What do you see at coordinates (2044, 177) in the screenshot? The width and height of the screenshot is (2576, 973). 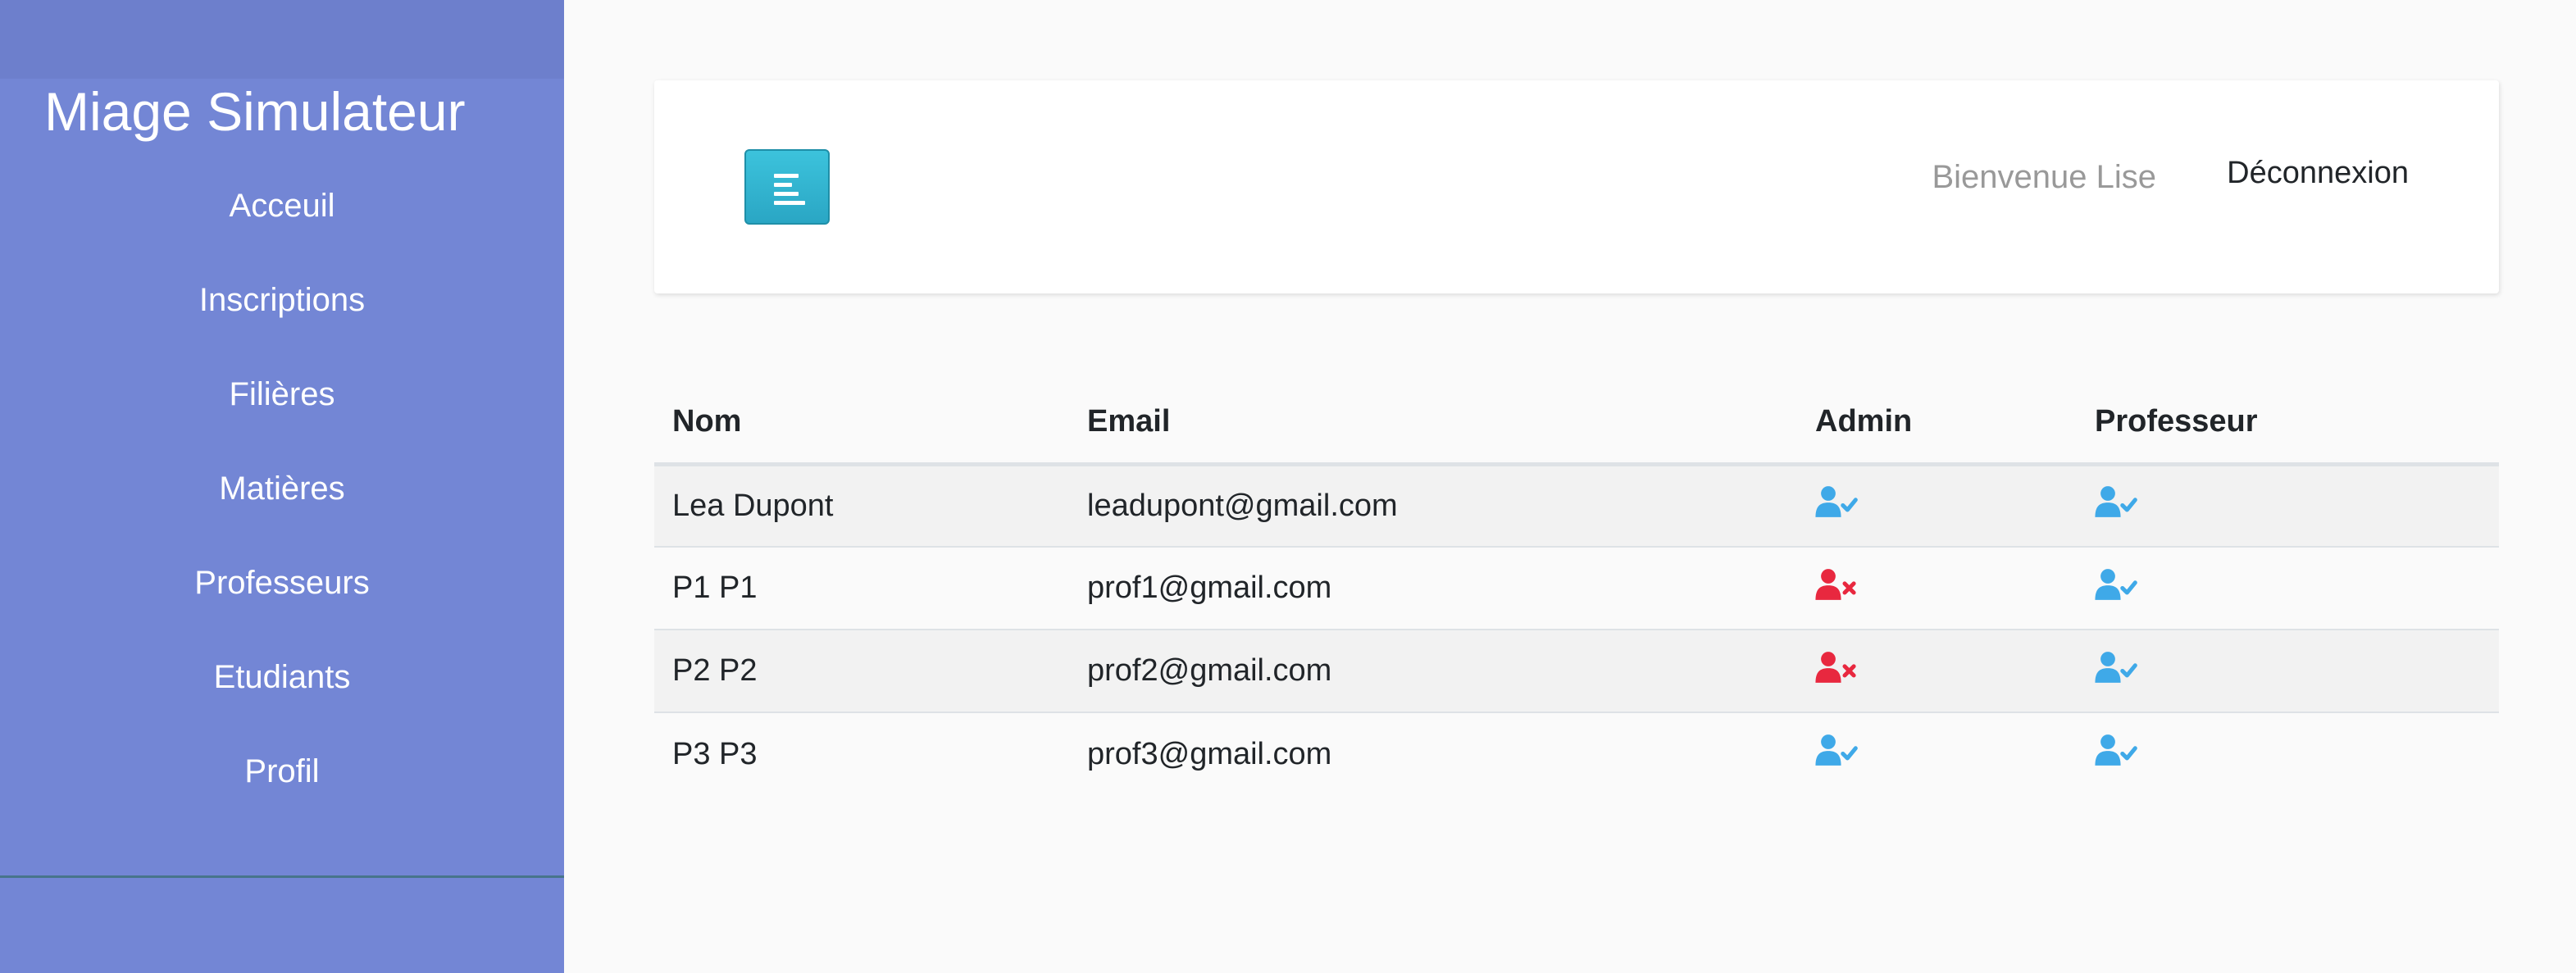 I see `welcome-message: Bienvenue Lise` at bounding box center [2044, 177].